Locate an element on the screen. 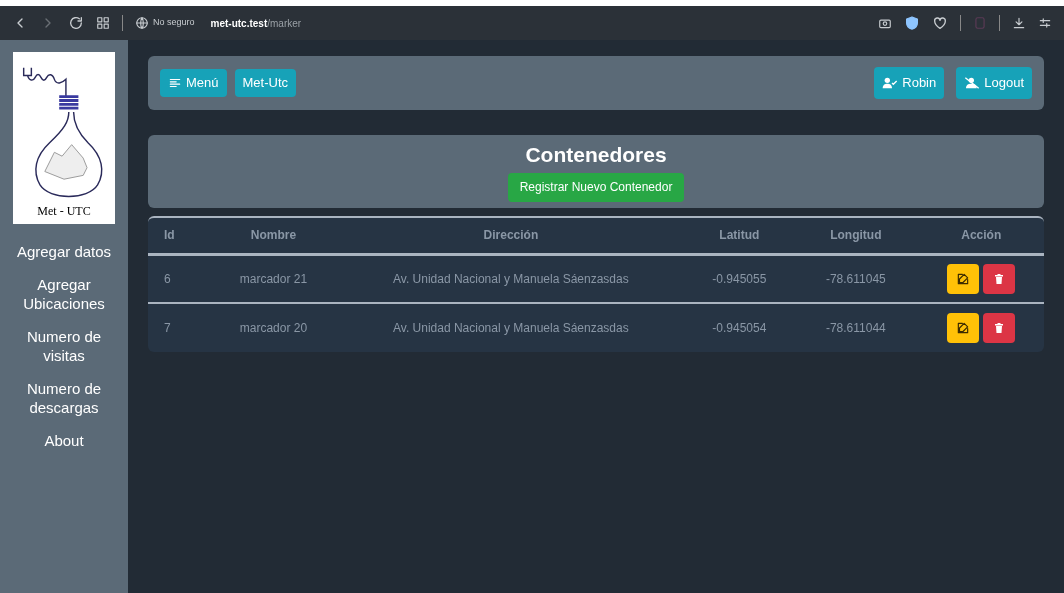 This screenshot has height=593, width=1064. register-button: Registrar Nuevo Contenedor is located at coordinates (596, 187).